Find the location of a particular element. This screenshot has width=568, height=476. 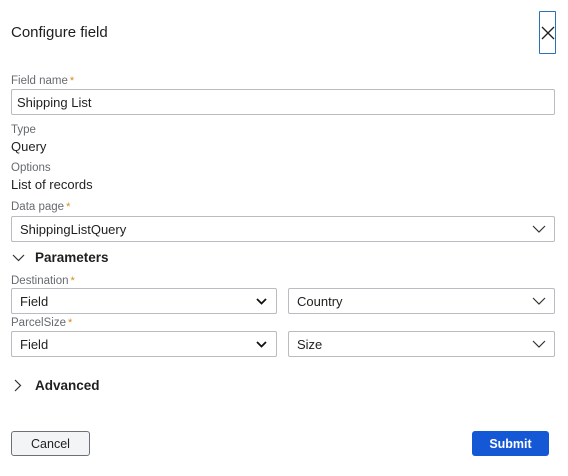

parameters-title: Parameters is located at coordinates (72, 257).